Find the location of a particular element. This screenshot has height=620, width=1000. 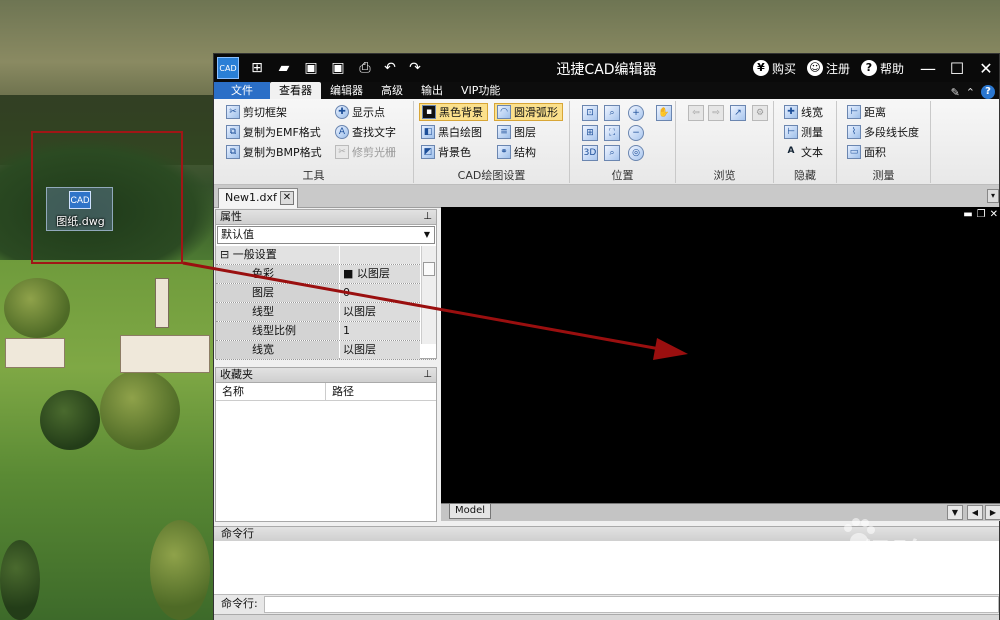

help-link: ? 帮助 is located at coordinates (882, 68).